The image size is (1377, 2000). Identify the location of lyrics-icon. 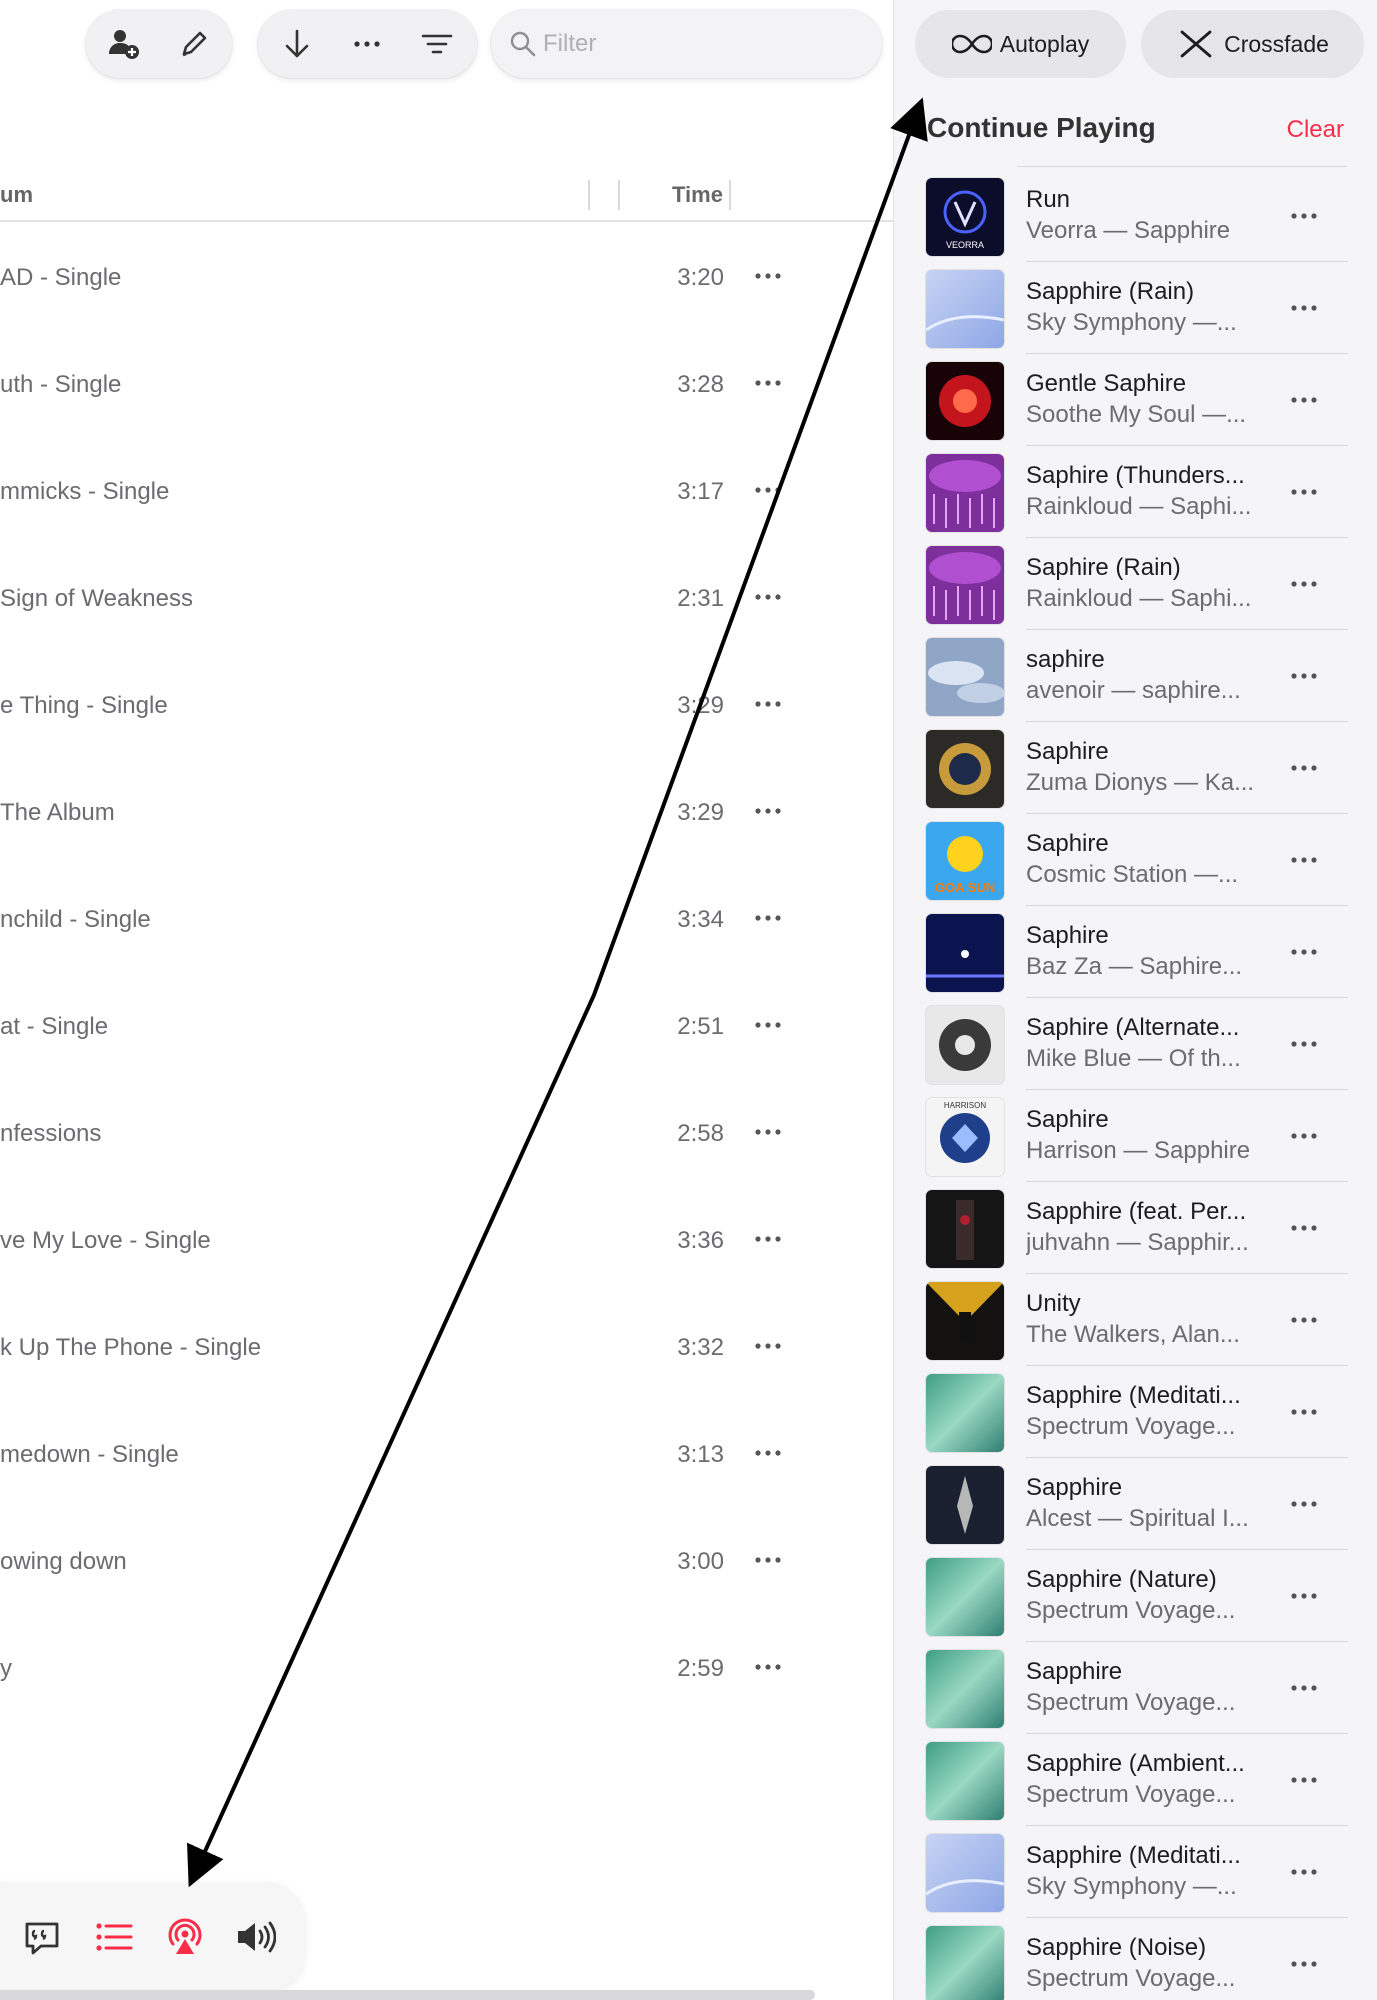
(42, 1938).